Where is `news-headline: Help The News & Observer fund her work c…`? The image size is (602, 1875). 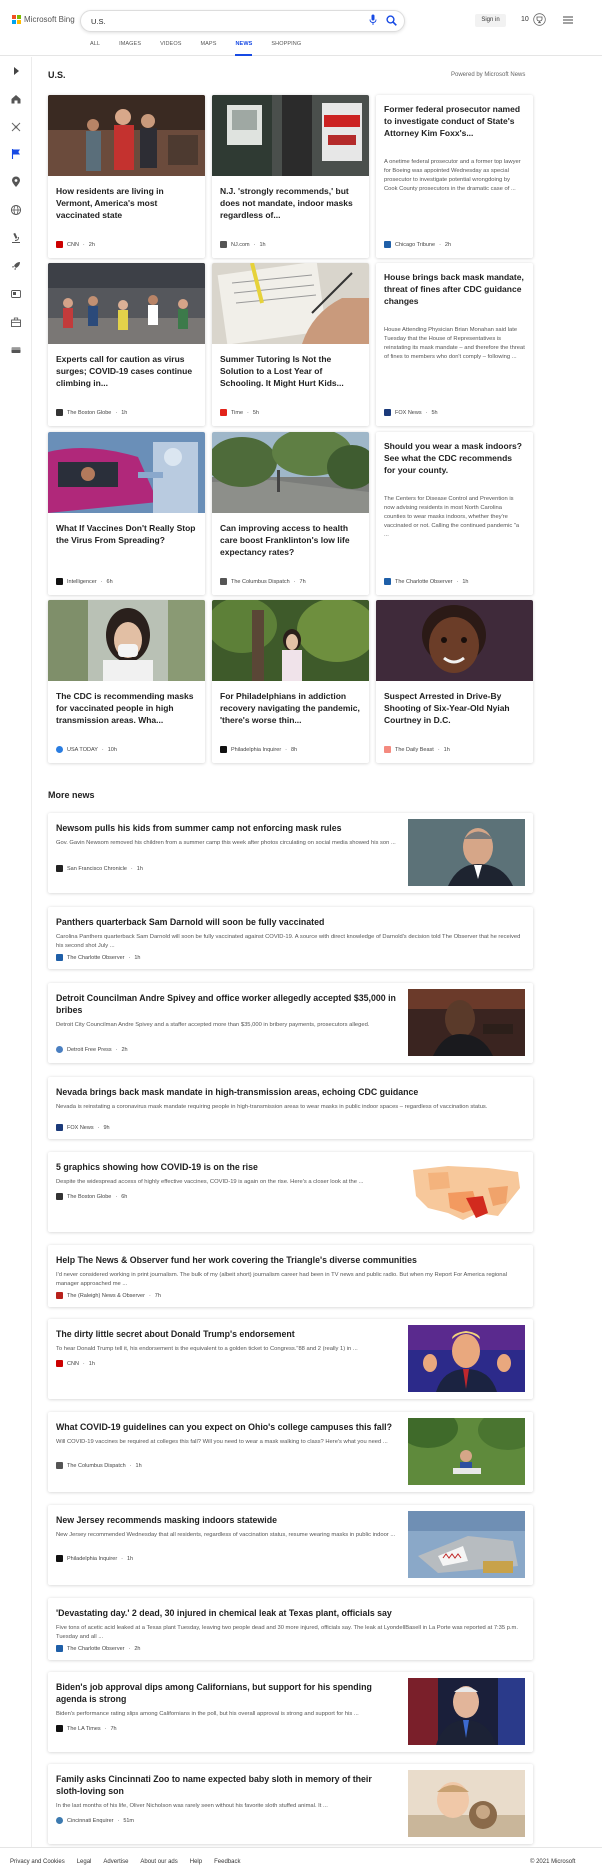 news-headline: Help The News & Observer fund her work c… is located at coordinates (291, 1260).